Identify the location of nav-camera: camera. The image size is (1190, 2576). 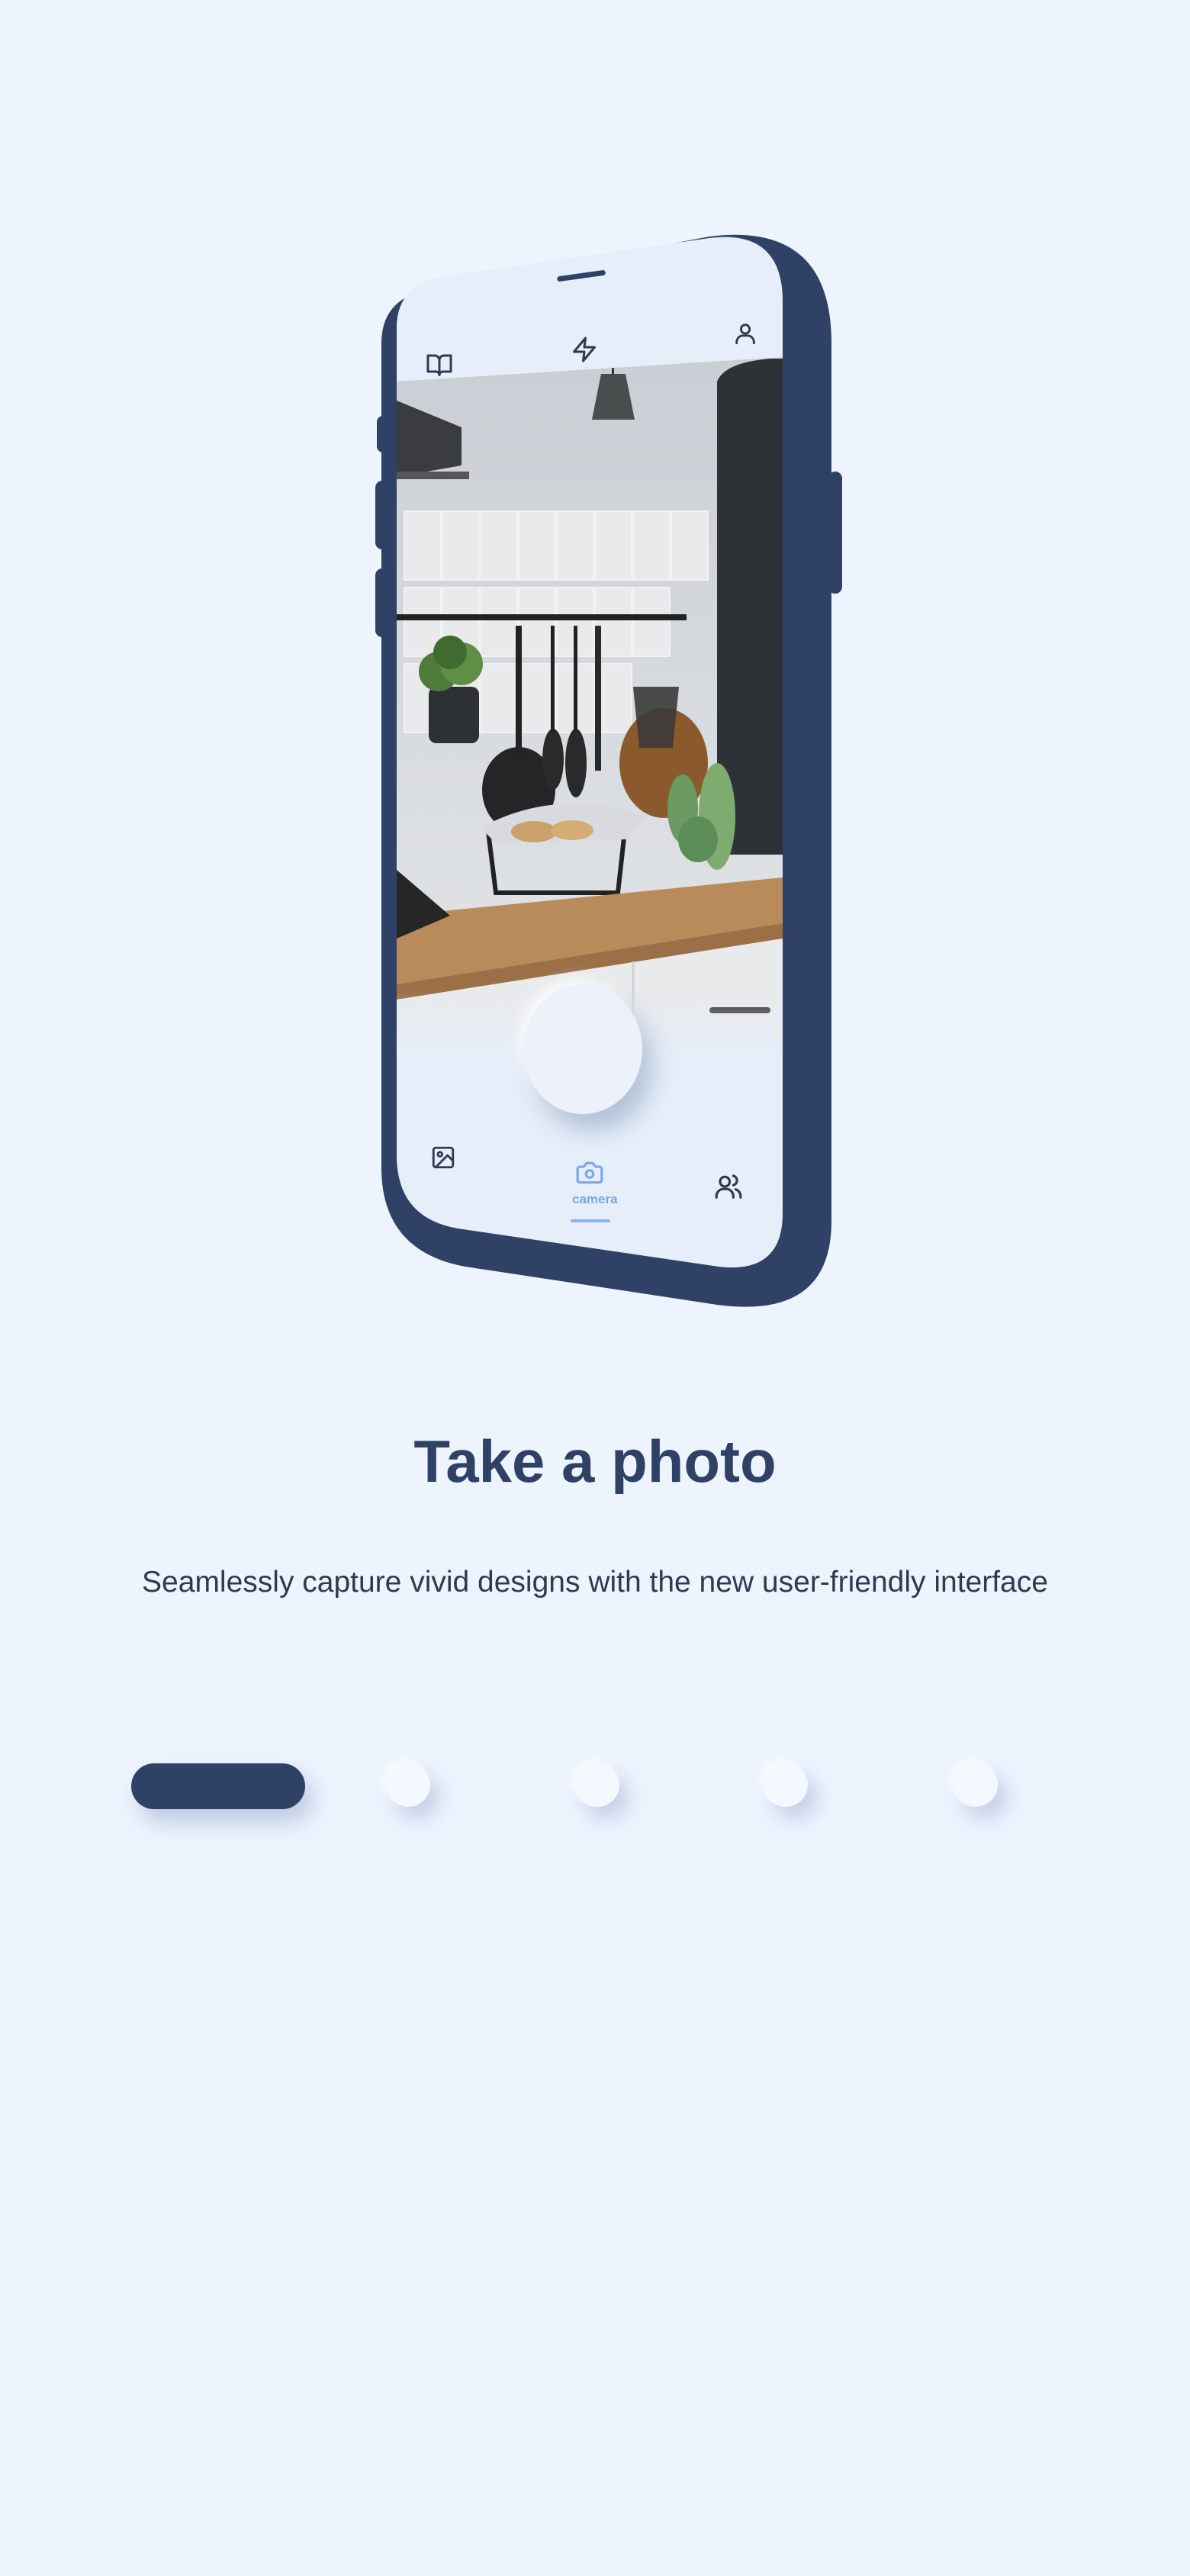
(591, 1190).